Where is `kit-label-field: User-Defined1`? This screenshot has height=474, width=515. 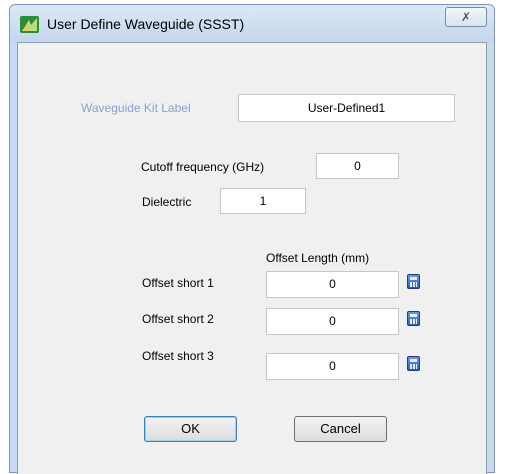 kit-label-field: User-Defined1 is located at coordinates (346, 108).